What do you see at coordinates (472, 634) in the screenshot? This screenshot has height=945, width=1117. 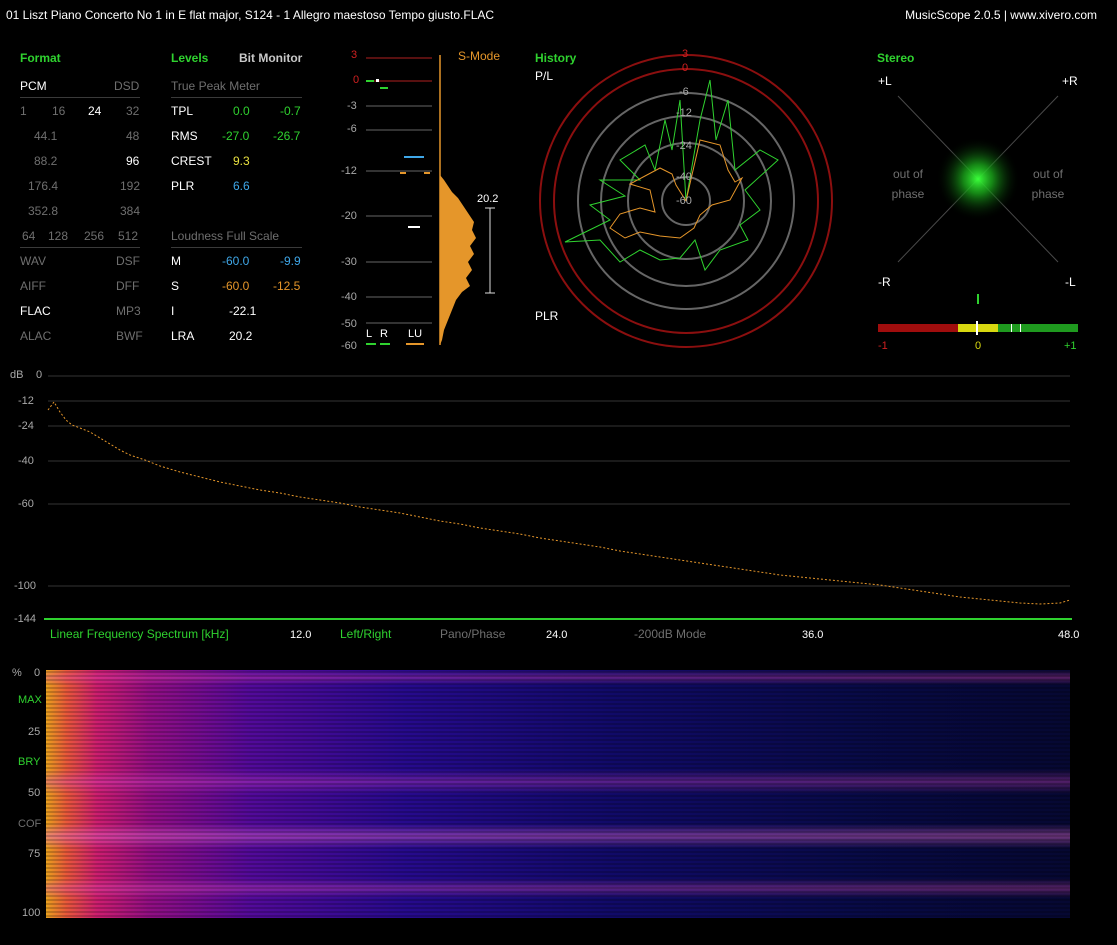 I see `pano-phase-button: Pano/Phase` at bounding box center [472, 634].